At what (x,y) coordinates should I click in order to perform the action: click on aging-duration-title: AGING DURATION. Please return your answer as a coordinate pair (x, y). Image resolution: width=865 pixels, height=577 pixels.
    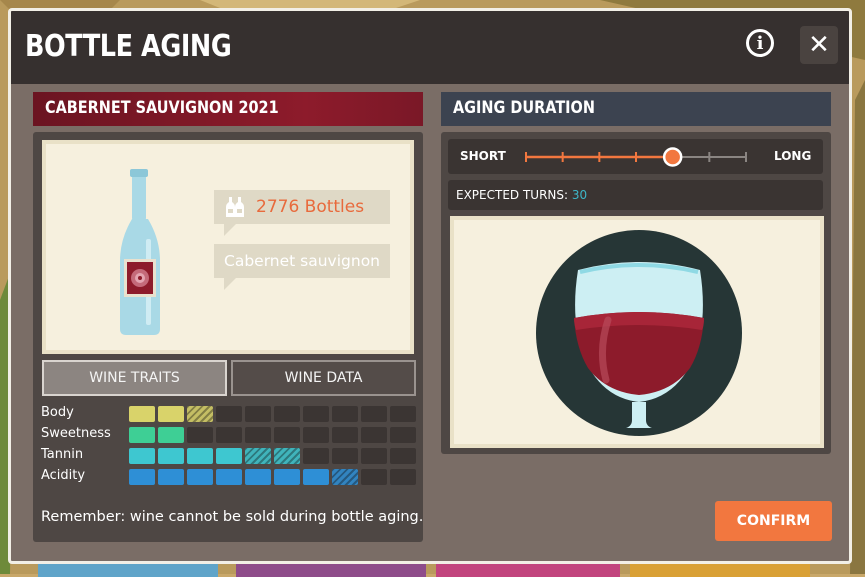
    Looking at the image, I should click on (524, 108).